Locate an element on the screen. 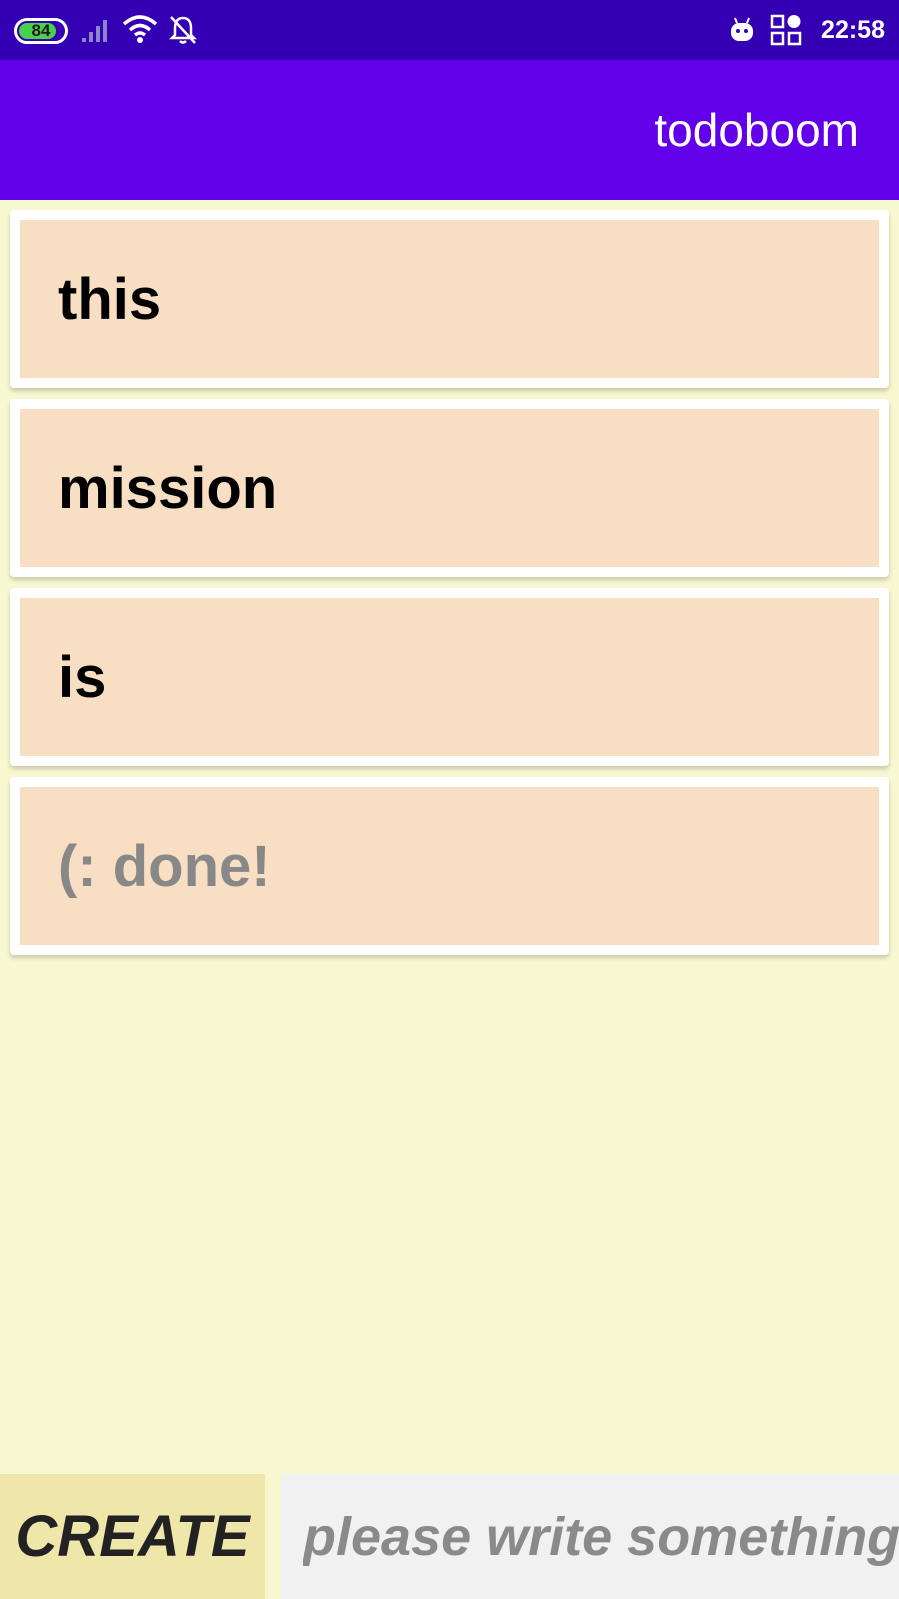 The width and height of the screenshot is (899, 1599). todo-item-body: mission is located at coordinates (449, 488).